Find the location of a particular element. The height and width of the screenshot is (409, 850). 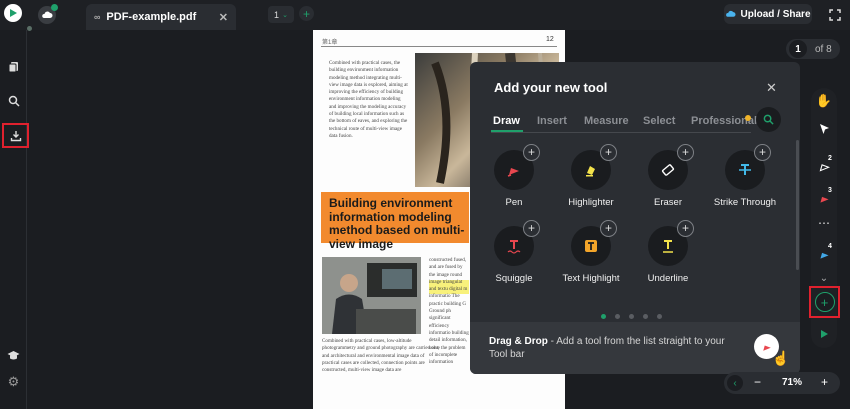

total-pages: of 8 is located at coordinates (823, 49).